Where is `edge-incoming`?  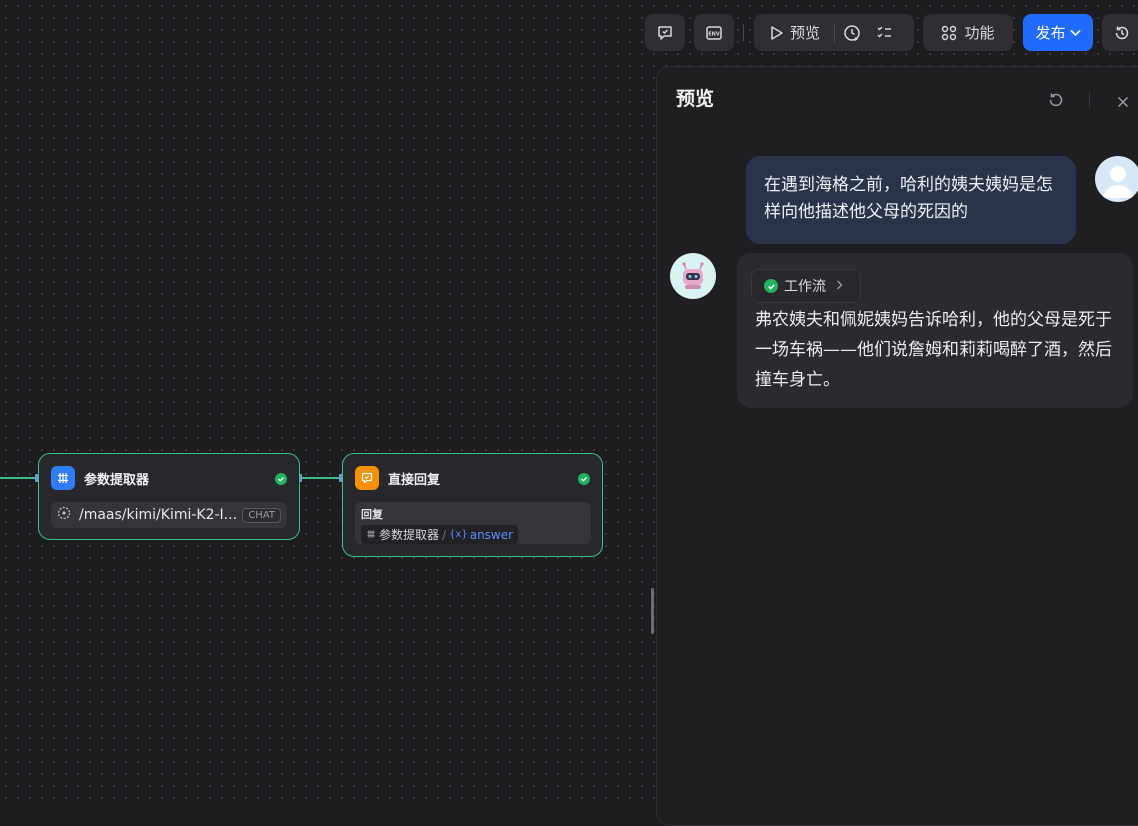
edge-incoming is located at coordinates (18, 478).